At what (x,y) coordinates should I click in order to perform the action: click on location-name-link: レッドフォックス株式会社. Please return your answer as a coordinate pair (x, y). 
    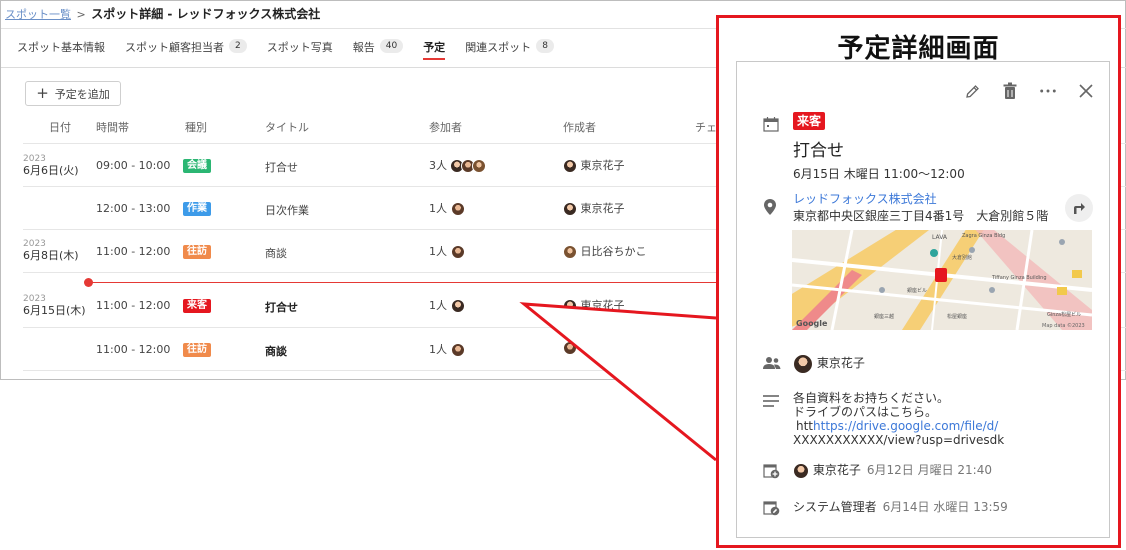
    Looking at the image, I should click on (865, 198).